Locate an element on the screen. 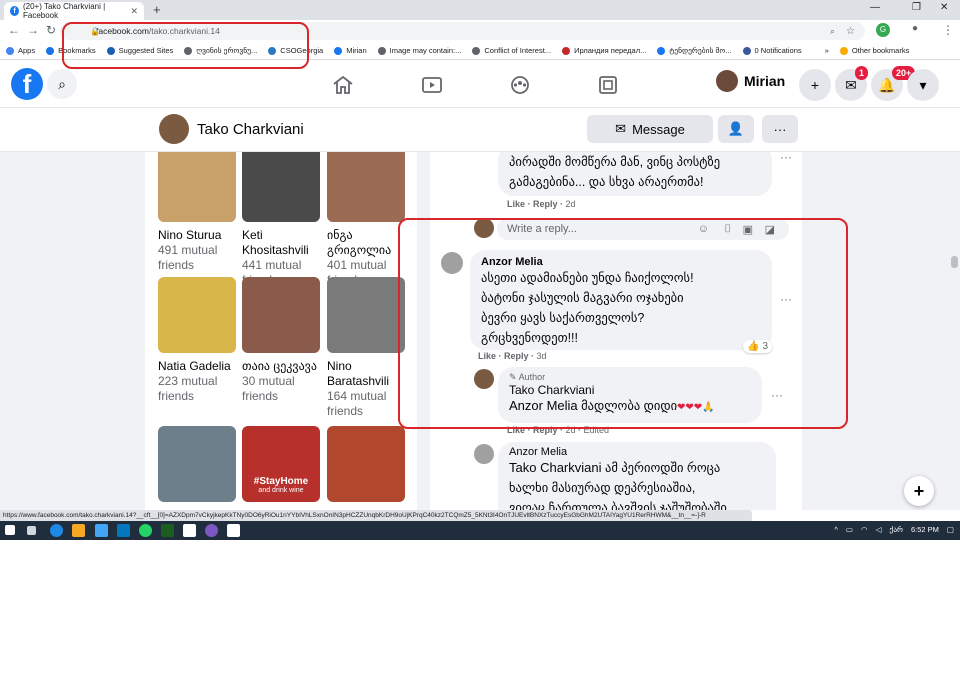 This screenshot has height=691, width=960. bookmark-item: Mirian is located at coordinates (350, 50).